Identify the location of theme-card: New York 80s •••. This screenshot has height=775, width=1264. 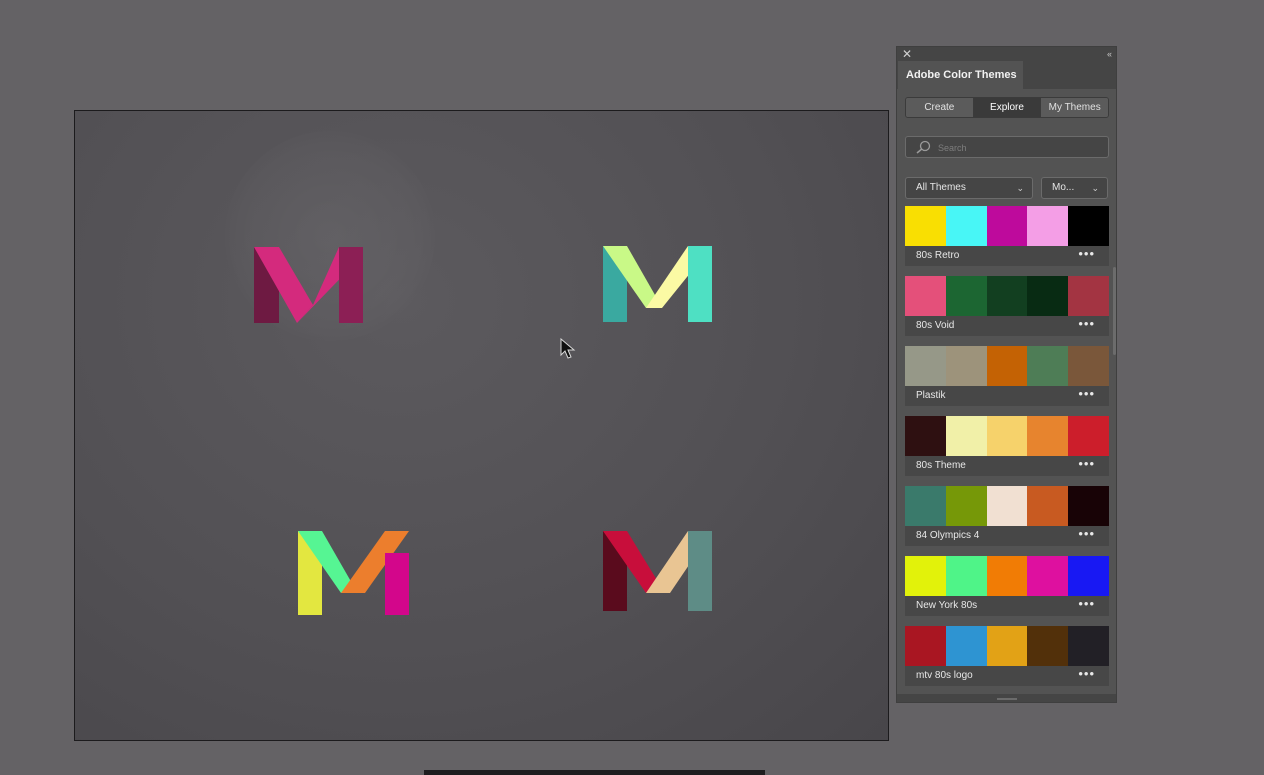
(1007, 586).